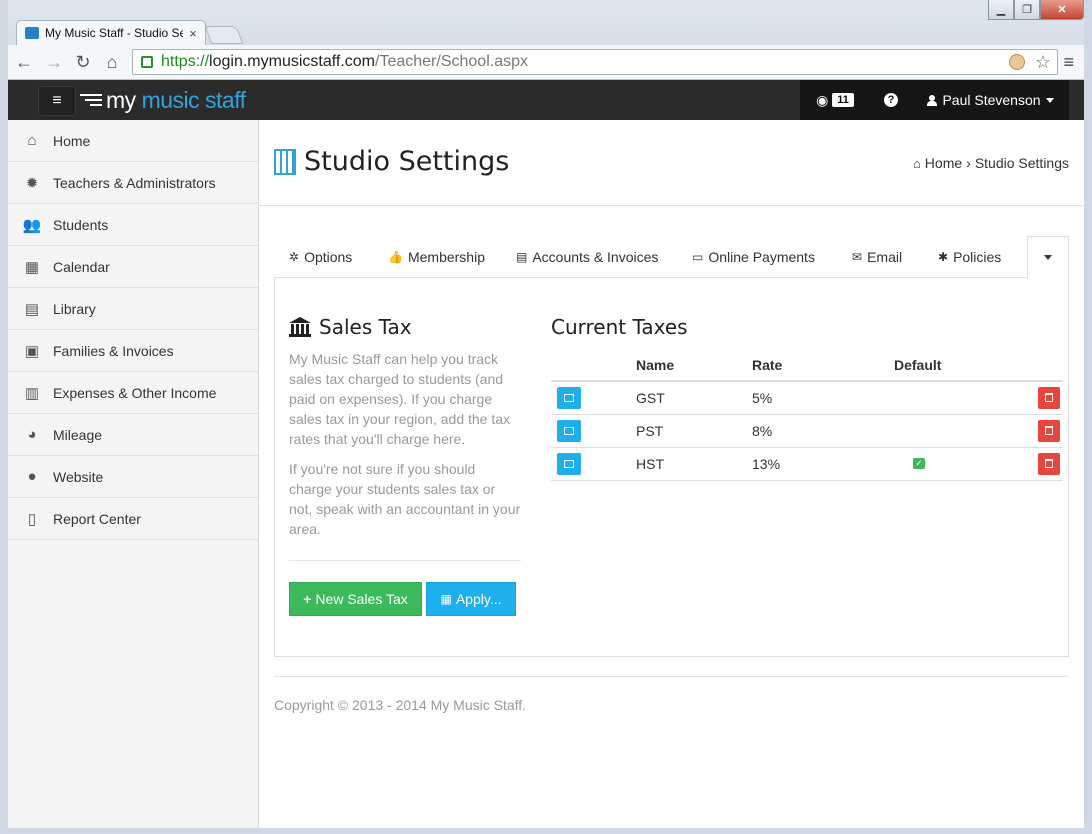  I want to click on bookmark-star-icon: ☆, so click(1043, 62).